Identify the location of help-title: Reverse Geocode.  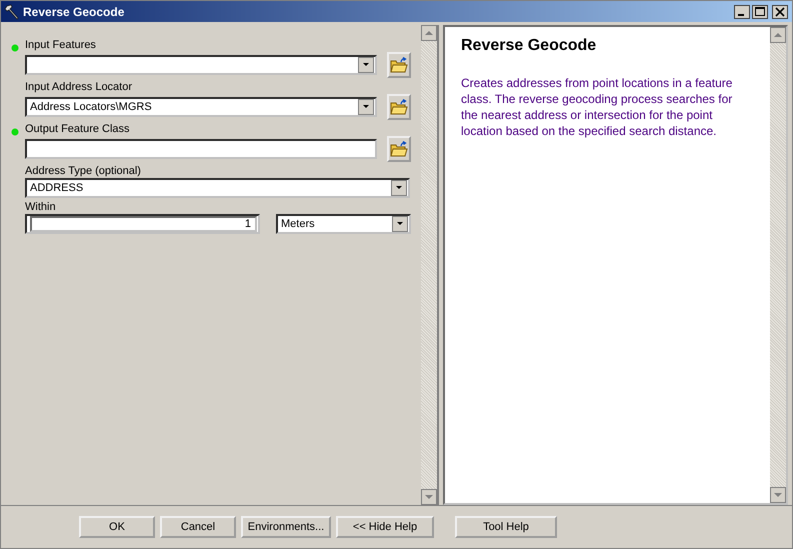
(529, 46).